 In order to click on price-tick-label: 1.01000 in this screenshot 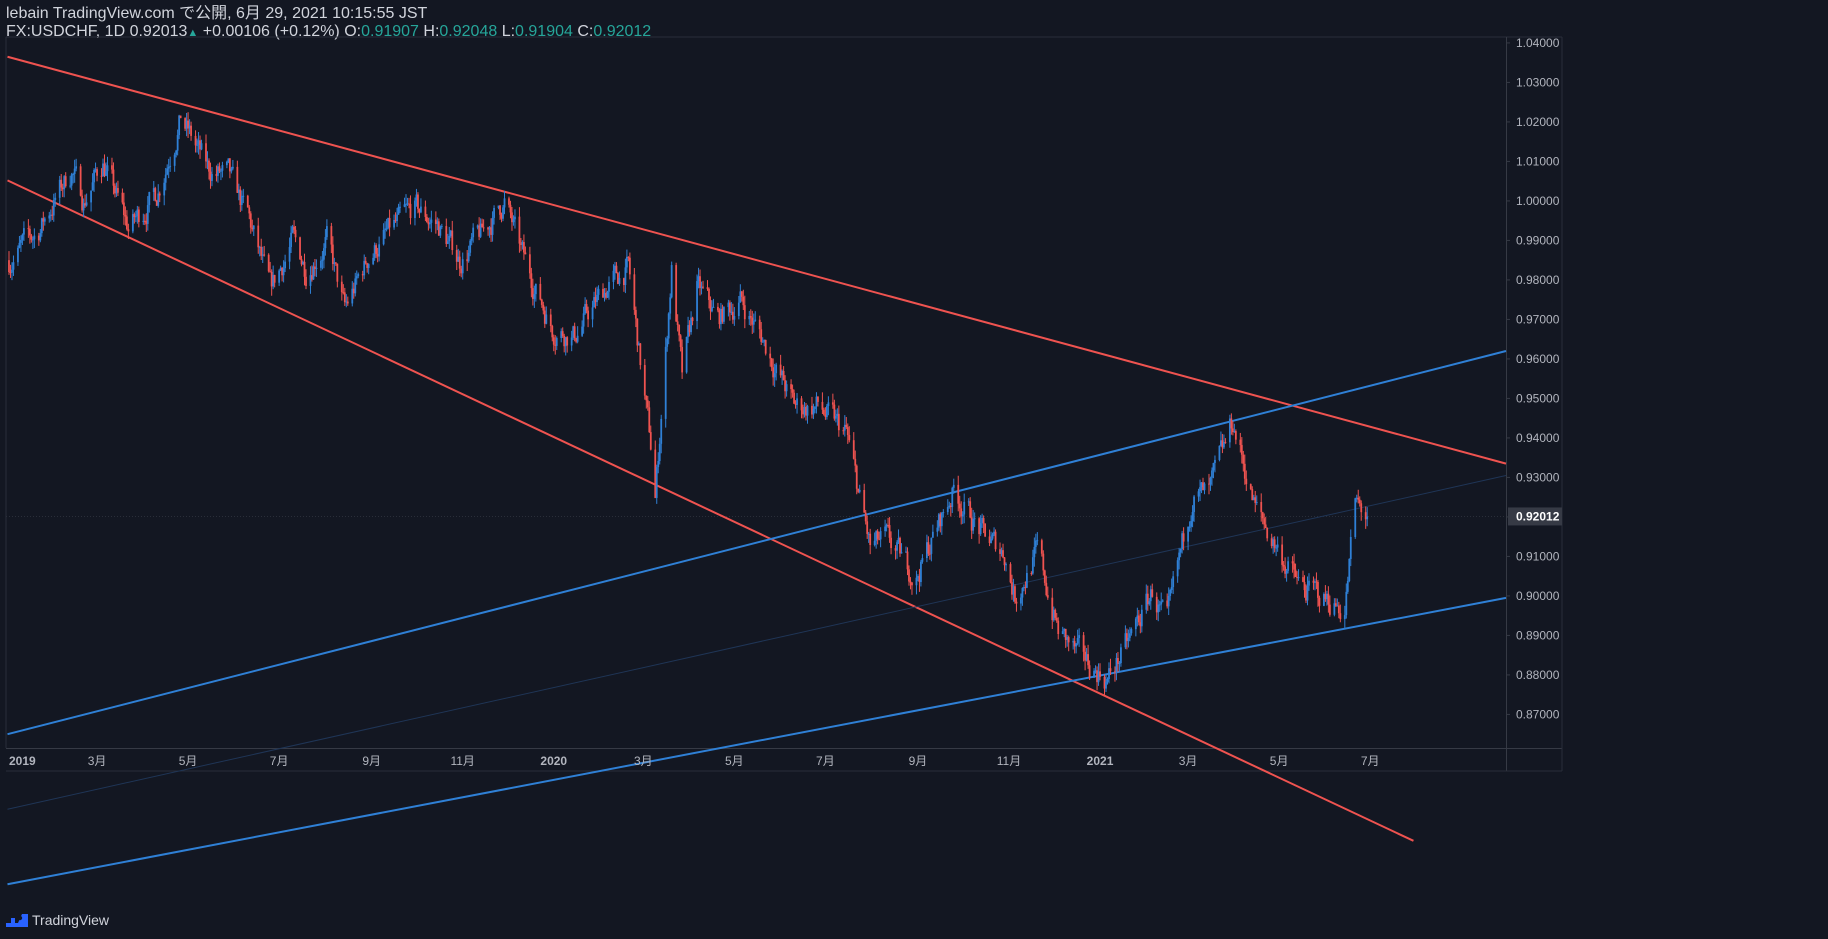, I will do `click(1538, 161)`.